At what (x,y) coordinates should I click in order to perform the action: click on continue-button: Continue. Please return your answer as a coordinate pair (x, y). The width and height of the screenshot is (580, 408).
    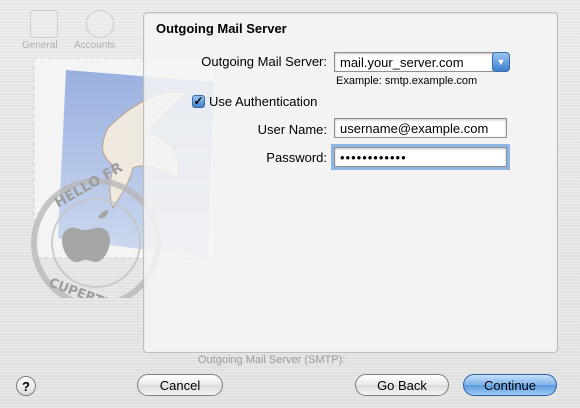
    Looking at the image, I should click on (510, 385).